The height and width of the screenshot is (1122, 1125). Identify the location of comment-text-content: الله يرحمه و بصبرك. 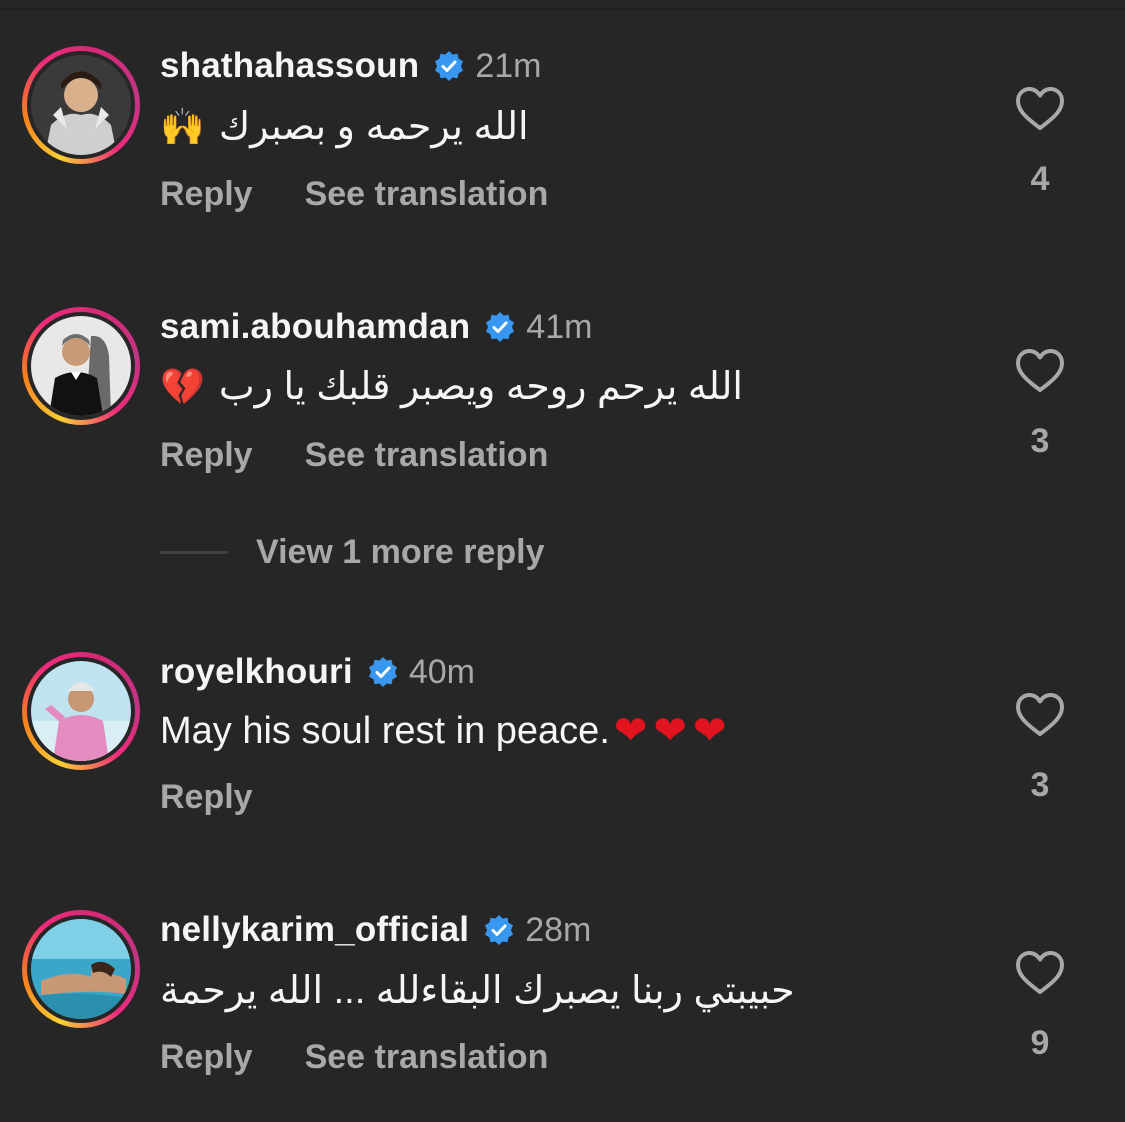
(373, 127).